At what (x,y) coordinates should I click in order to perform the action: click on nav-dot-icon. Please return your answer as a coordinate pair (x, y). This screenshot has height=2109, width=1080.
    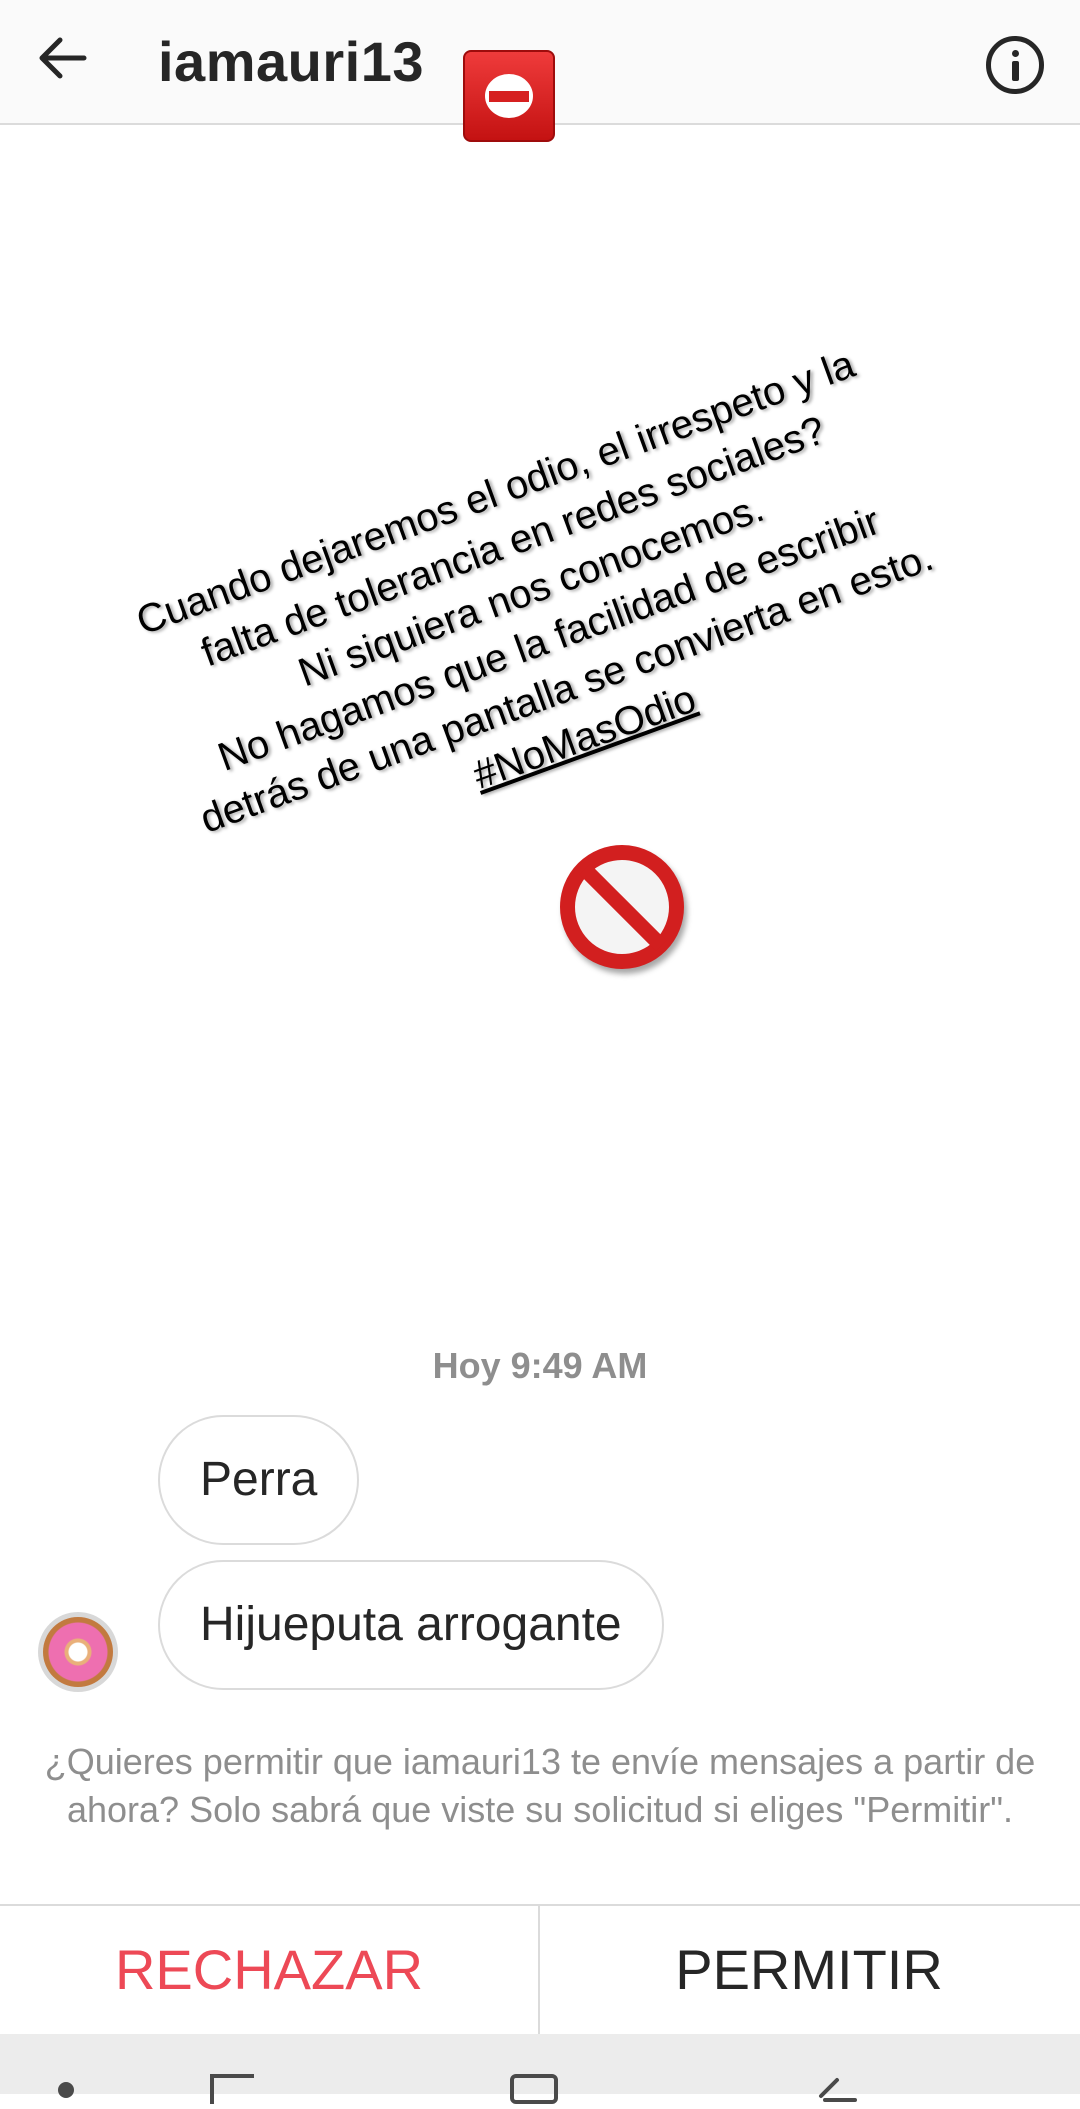
    Looking at the image, I should click on (66, 2090).